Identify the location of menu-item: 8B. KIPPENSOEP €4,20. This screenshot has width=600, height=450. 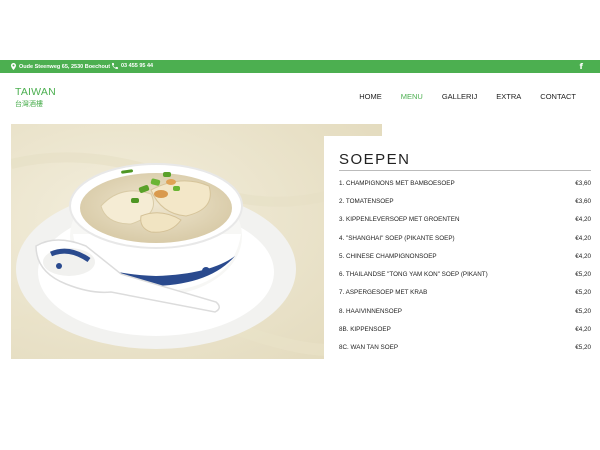
(465, 329).